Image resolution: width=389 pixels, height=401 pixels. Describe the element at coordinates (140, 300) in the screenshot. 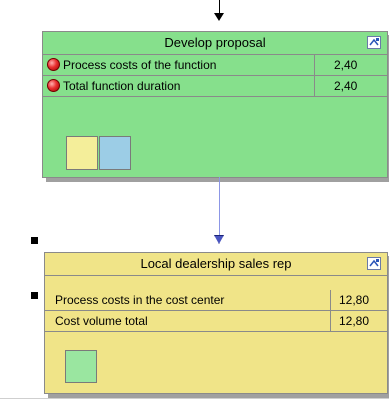

I see `orgunit-row-label: Process costs in the cost center` at that location.